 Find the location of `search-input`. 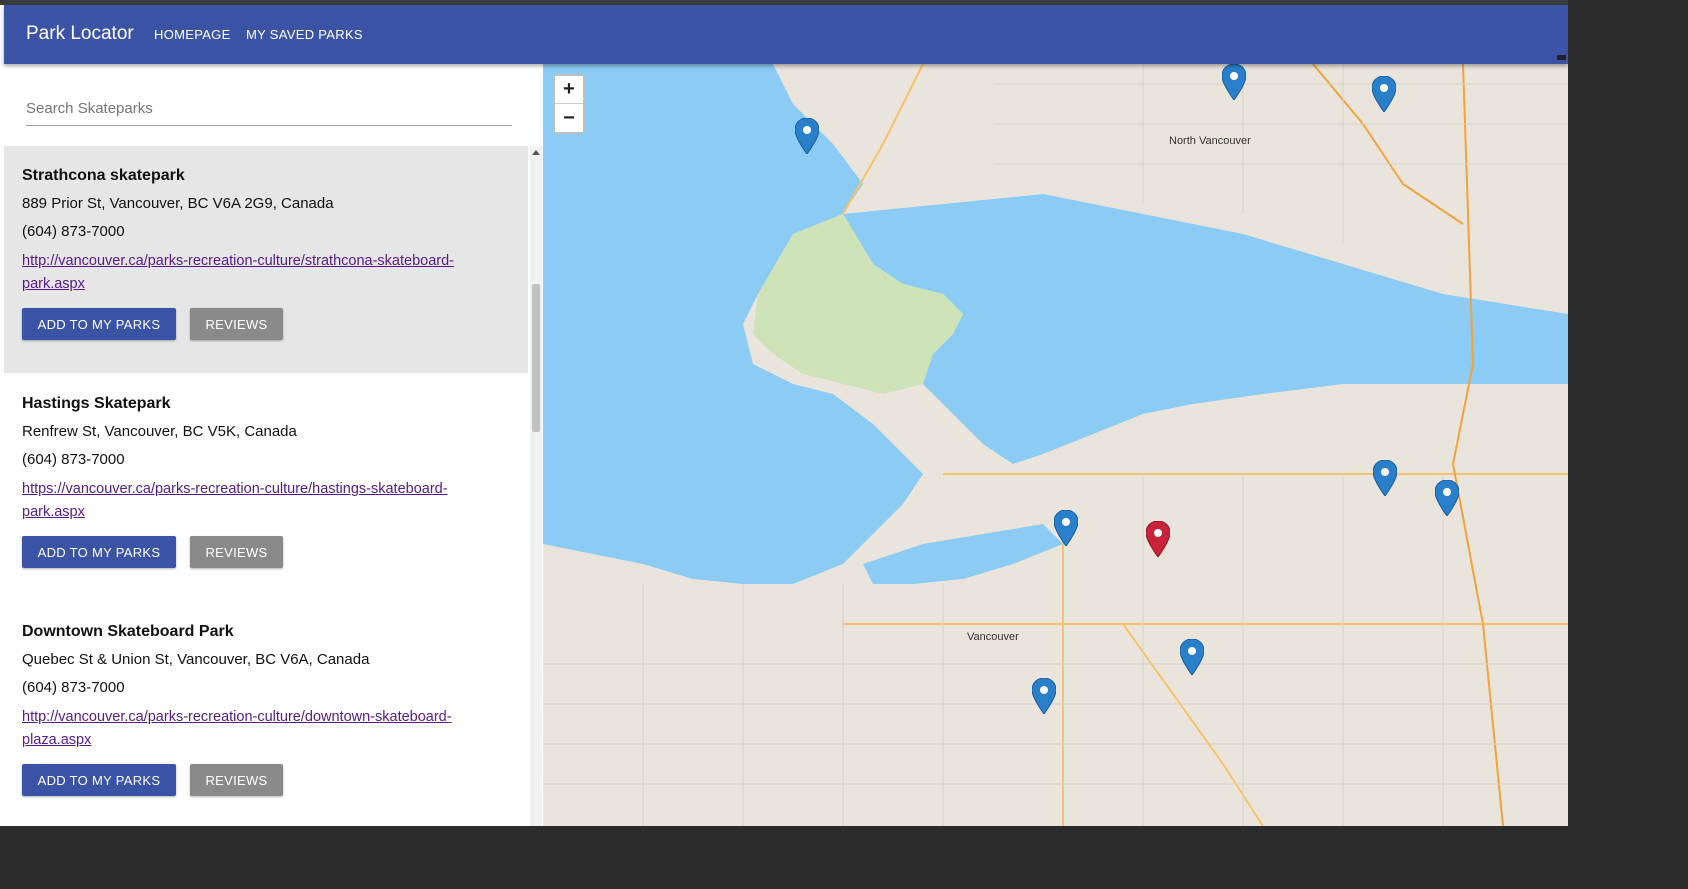

search-input is located at coordinates (269, 108).